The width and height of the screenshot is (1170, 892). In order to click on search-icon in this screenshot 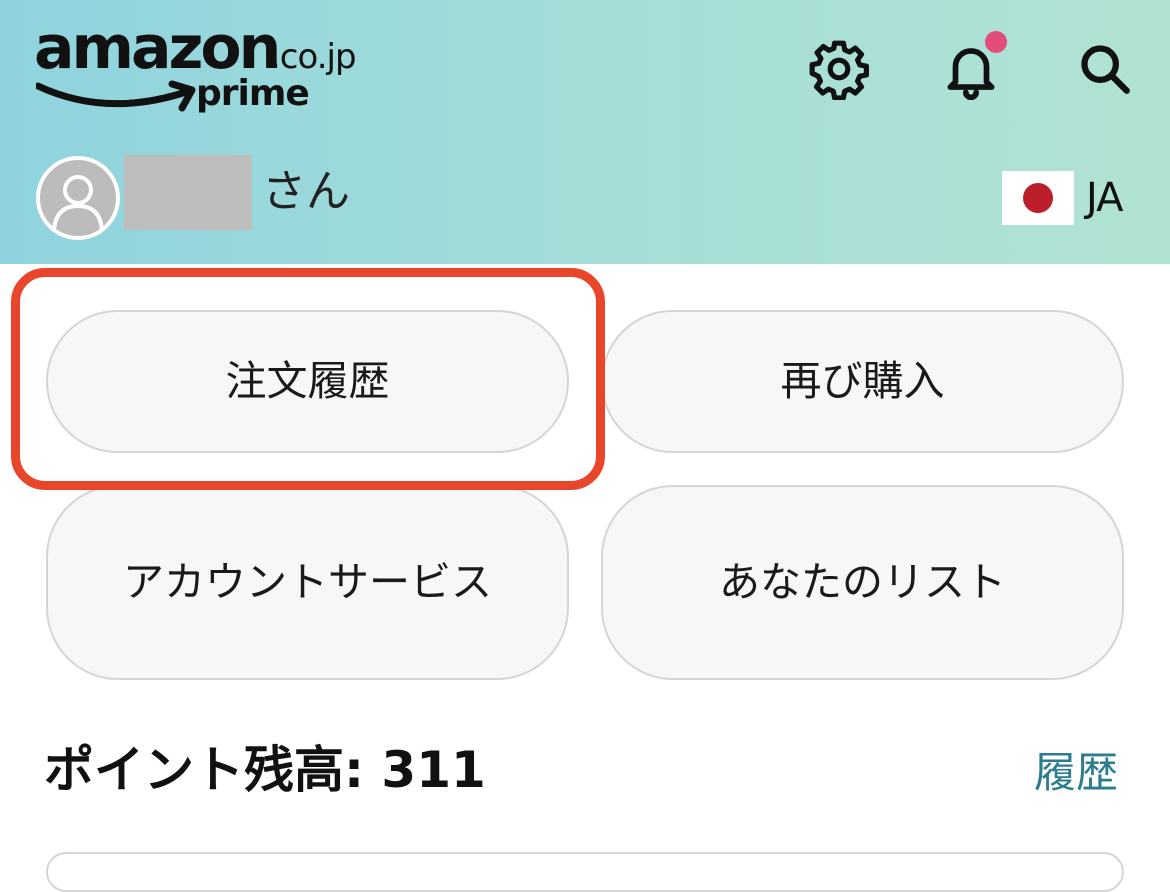, I will do `click(1105, 69)`.